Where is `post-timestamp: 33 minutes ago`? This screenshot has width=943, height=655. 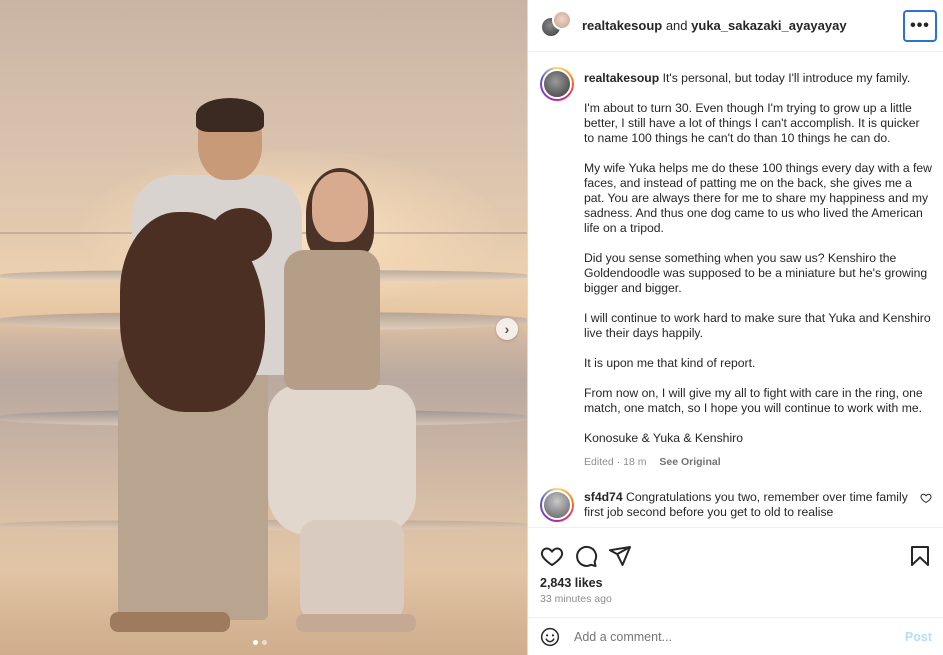 post-timestamp: 33 minutes ago is located at coordinates (735, 597).